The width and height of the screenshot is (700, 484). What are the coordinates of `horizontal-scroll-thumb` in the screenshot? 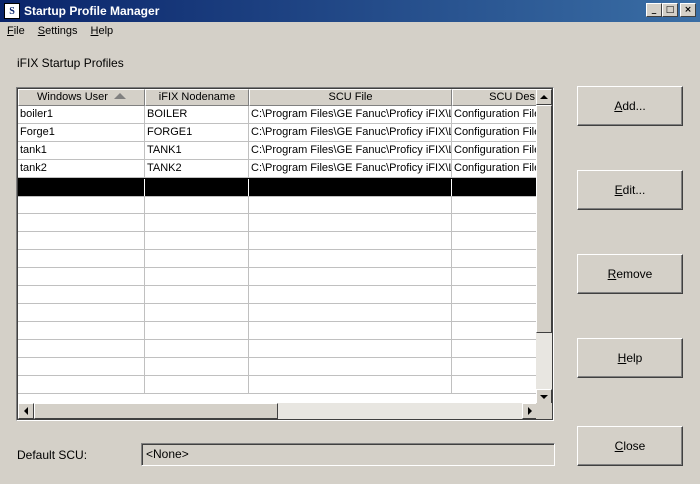 It's located at (156, 411).